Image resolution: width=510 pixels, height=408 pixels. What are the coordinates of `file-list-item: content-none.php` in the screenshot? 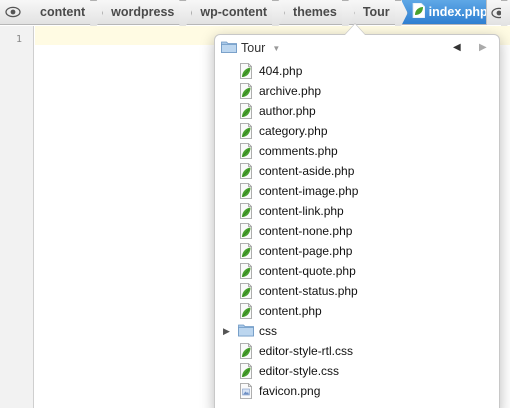 It's located at (357, 231).